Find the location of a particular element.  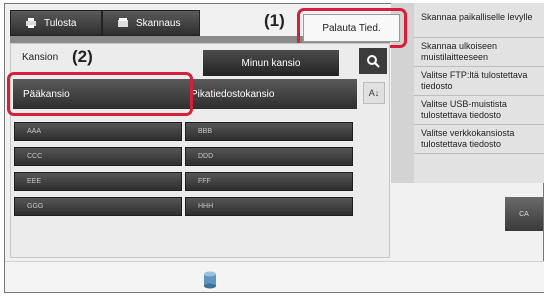

quick-file-folder-button: Pikatiedostokansio is located at coordinates (272, 94).